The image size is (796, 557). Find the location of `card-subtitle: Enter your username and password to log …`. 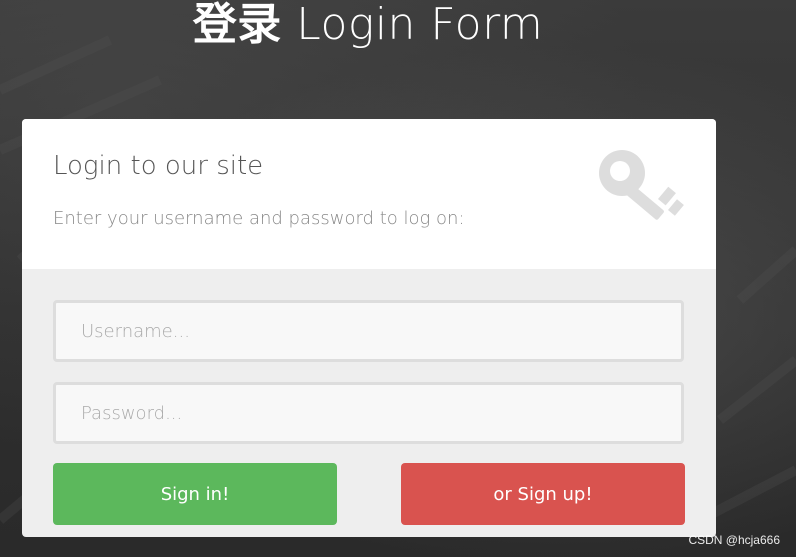

card-subtitle: Enter your username and password to log … is located at coordinates (259, 218).